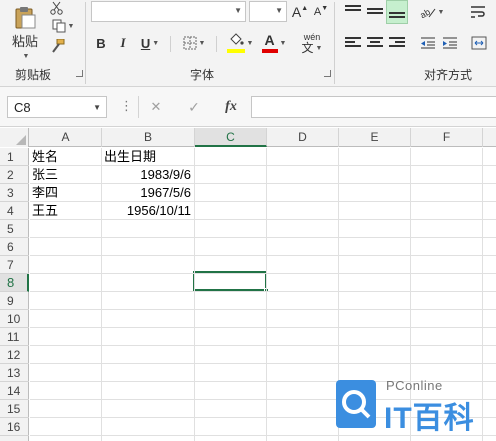 This screenshot has width=496, height=441. Describe the element at coordinates (14, 157) in the screenshot. I see `row-header-1: 1` at that location.